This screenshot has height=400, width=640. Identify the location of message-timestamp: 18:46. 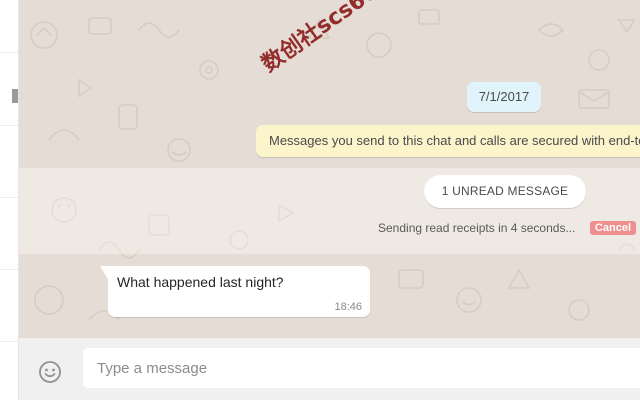
(348, 307).